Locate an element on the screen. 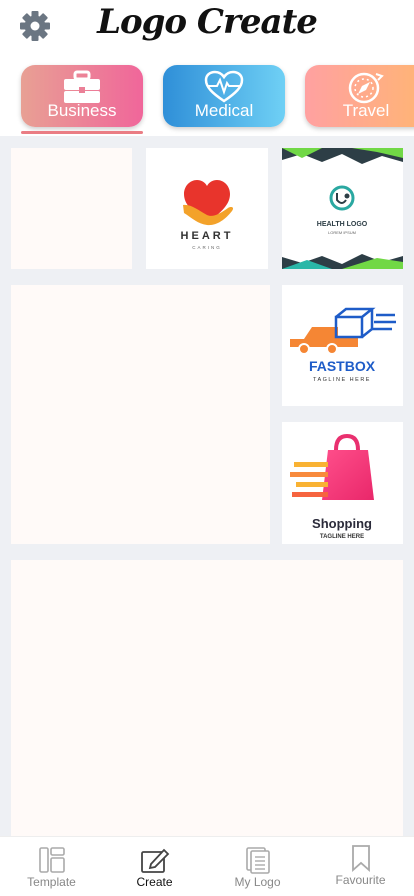 This screenshot has height=896, width=414. category-medical: Medical is located at coordinates (224, 96).